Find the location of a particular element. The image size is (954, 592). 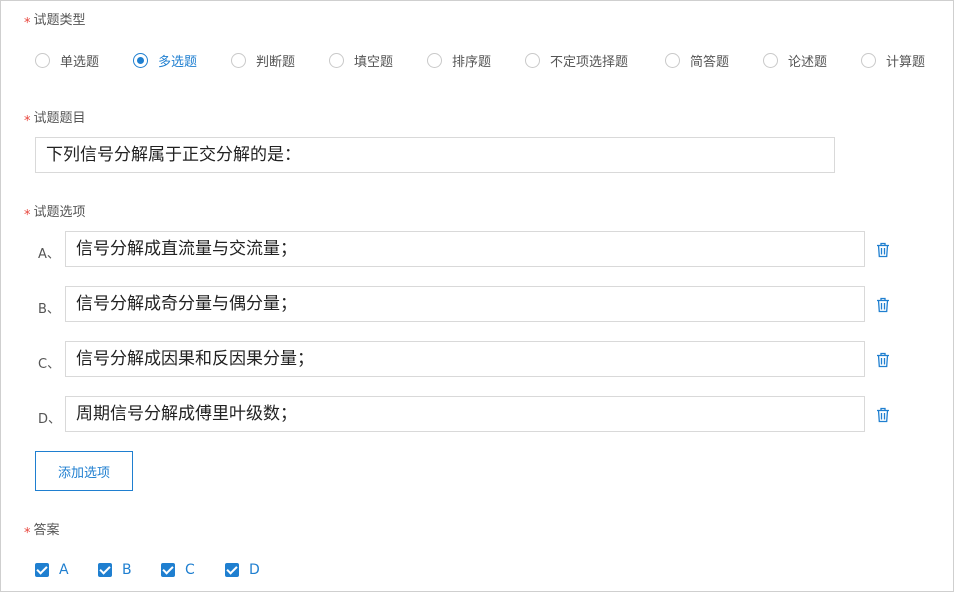

option-letter-c: C、 is located at coordinates (49, 364).